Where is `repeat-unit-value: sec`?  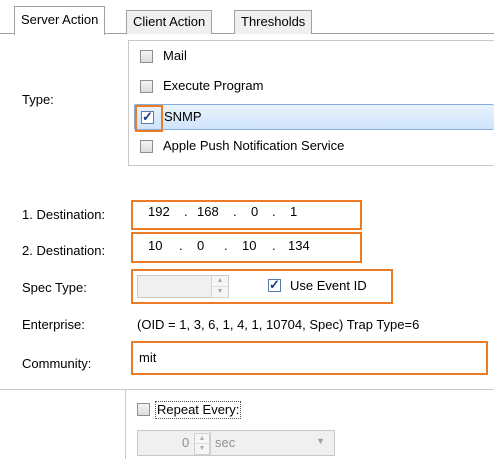 repeat-unit-value: sec is located at coordinates (225, 442).